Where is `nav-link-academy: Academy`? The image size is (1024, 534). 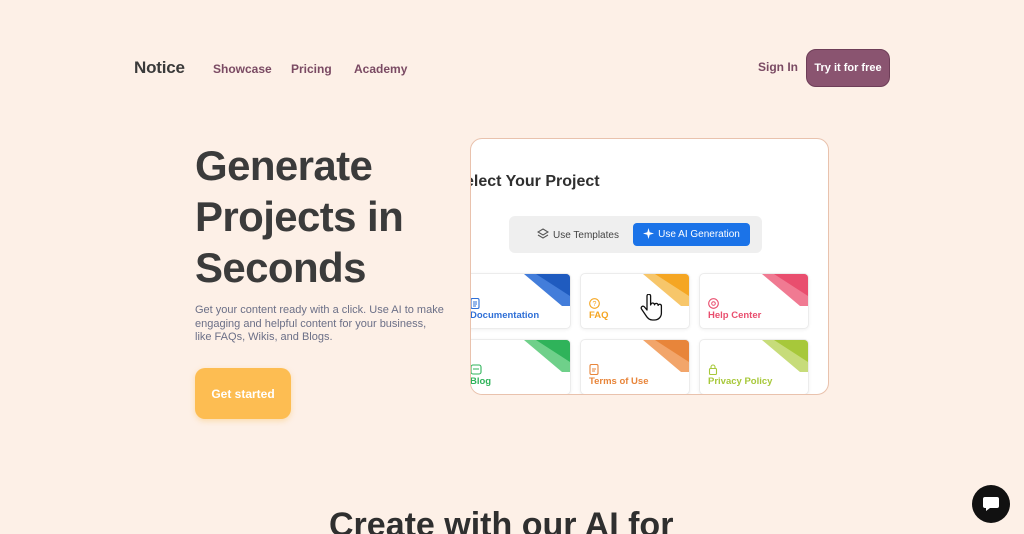 nav-link-academy: Academy is located at coordinates (380, 69).